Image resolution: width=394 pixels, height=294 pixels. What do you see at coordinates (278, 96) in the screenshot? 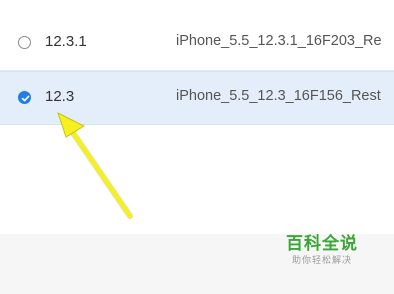
I see `firmware-filename: iPhone_5.5_12.3_16F156_Rest` at bounding box center [278, 96].